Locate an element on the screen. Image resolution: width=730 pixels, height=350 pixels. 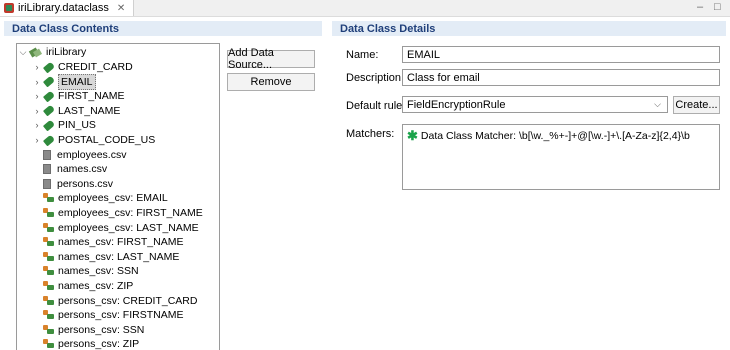
tree-item-label: persons_csv: ZIP is located at coordinates (99, 344).